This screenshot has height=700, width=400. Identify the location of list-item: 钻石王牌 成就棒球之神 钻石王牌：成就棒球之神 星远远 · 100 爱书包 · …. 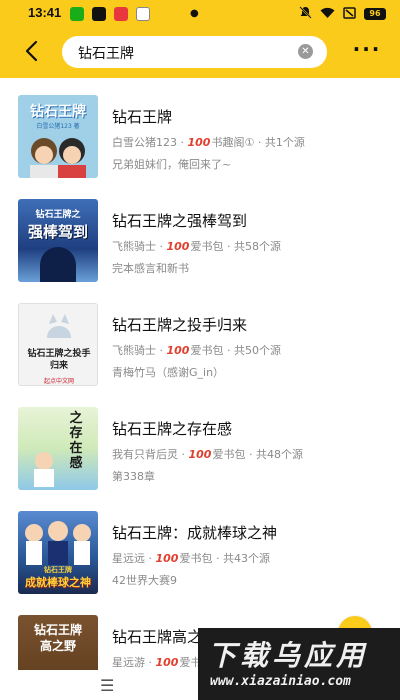
(200, 544).